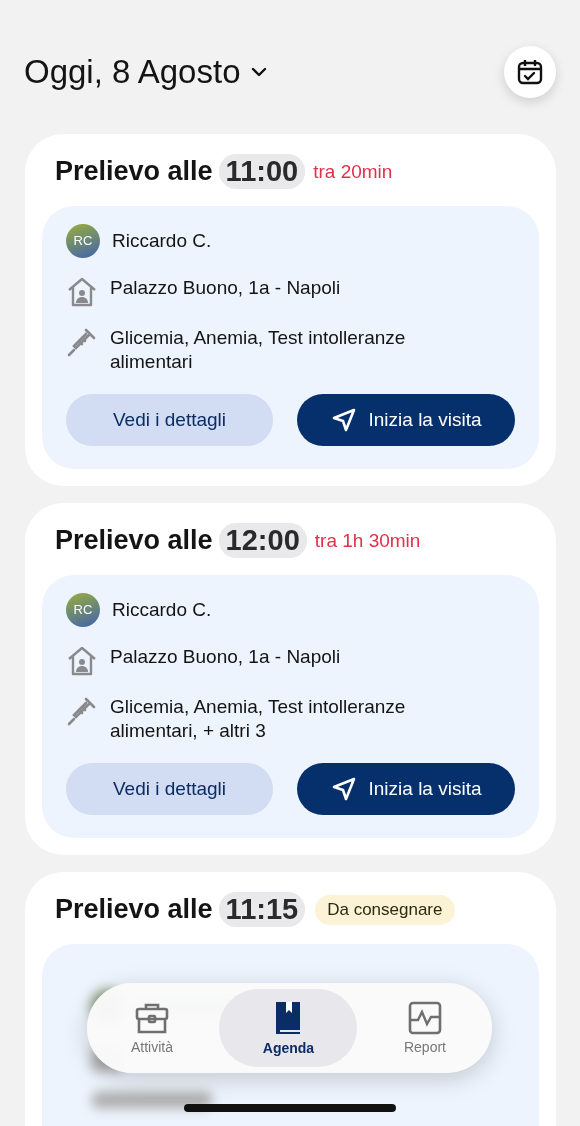  What do you see at coordinates (259, 72) in the screenshot?
I see `chevron-down-icon` at bounding box center [259, 72].